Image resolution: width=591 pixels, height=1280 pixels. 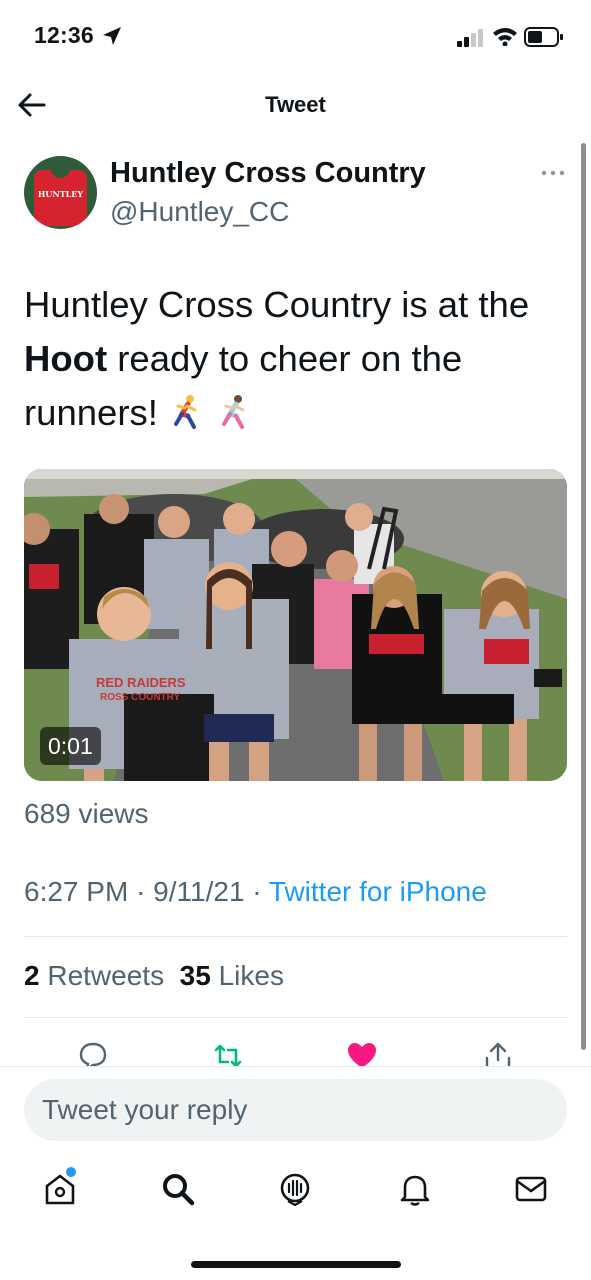 What do you see at coordinates (505, 37) in the screenshot?
I see `wifi-icon` at bounding box center [505, 37].